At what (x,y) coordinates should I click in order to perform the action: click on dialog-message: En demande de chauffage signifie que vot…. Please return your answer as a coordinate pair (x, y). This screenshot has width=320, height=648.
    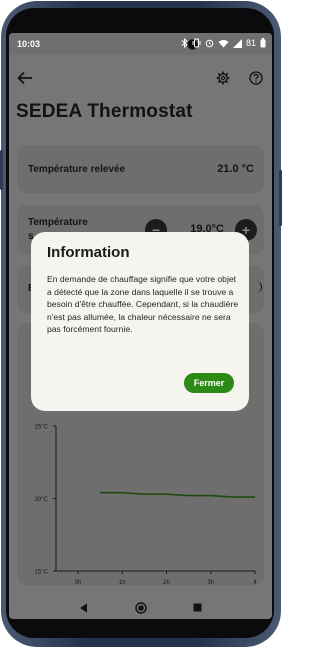
    Looking at the image, I should click on (143, 304).